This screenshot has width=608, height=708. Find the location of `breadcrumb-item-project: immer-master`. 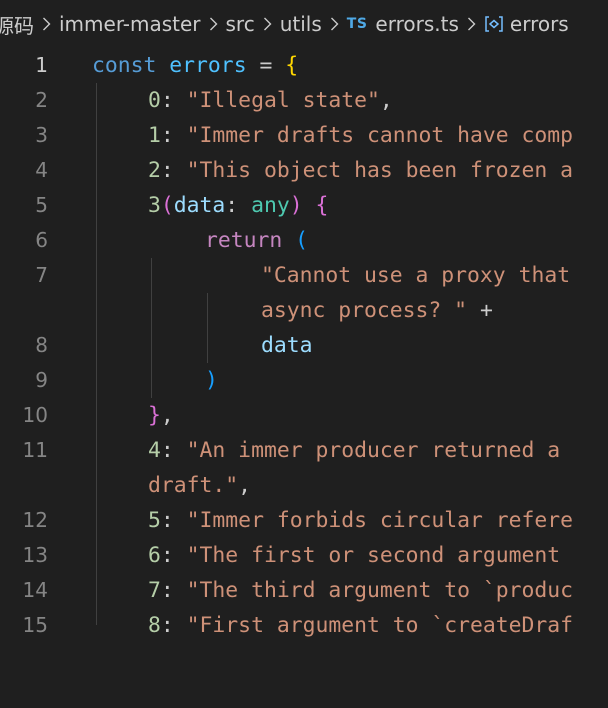

breadcrumb-item-project: immer-master is located at coordinates (130, 24).